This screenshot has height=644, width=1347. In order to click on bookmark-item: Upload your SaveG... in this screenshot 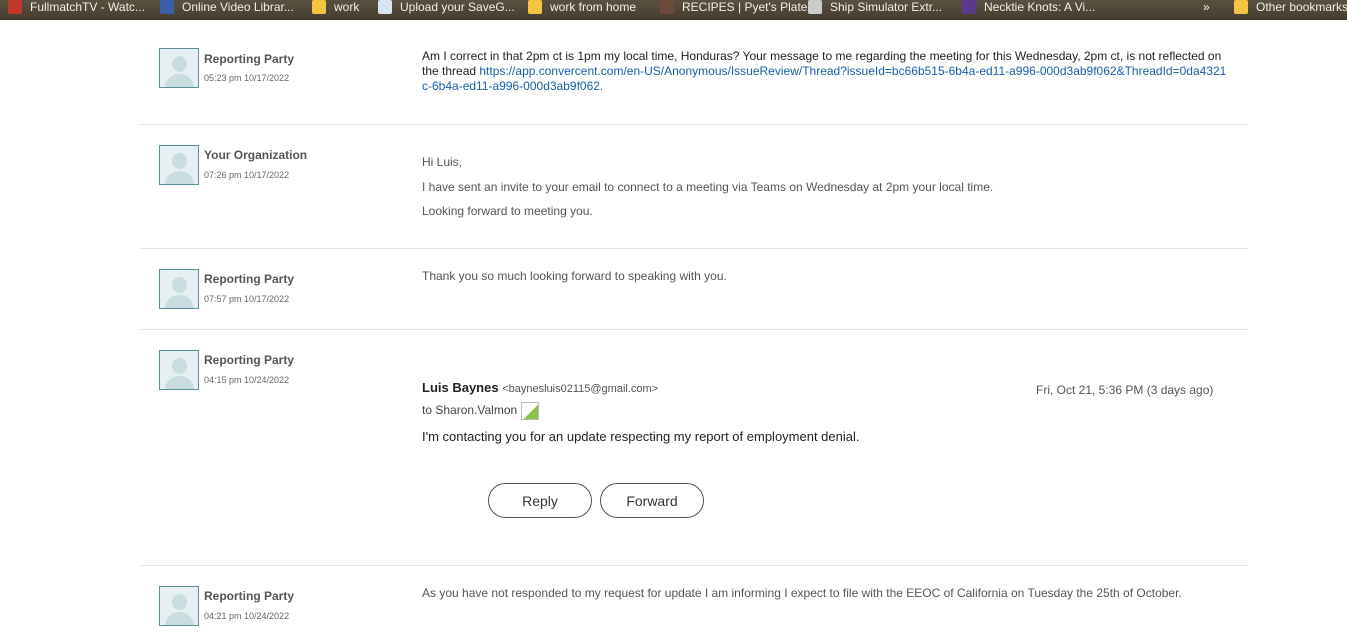, I will do `click(446, 7)`.